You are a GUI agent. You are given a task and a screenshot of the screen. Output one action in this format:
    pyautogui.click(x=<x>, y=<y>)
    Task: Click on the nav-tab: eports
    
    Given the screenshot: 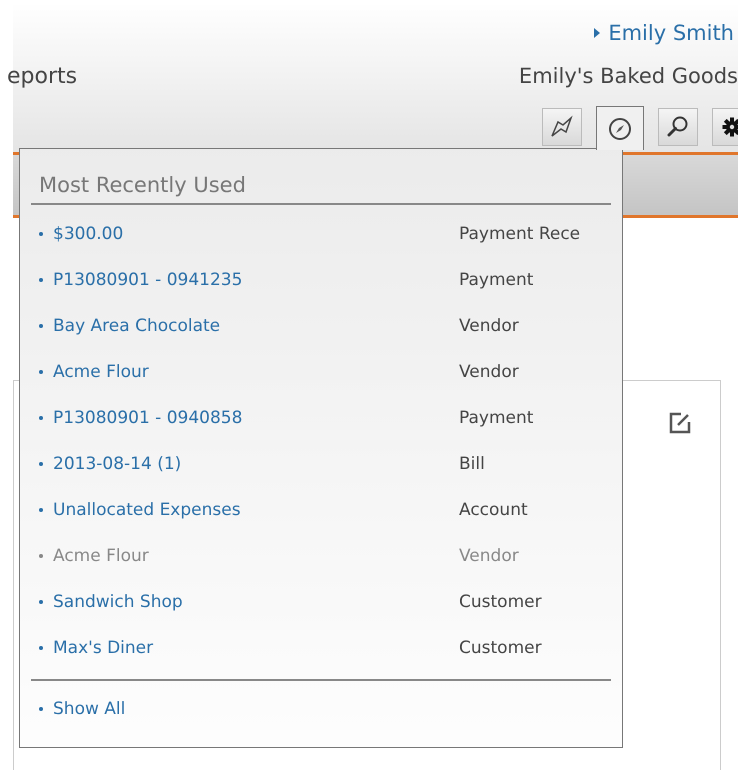 What is the action you would take?
    pyautogui.click(x=42, y=76)
    